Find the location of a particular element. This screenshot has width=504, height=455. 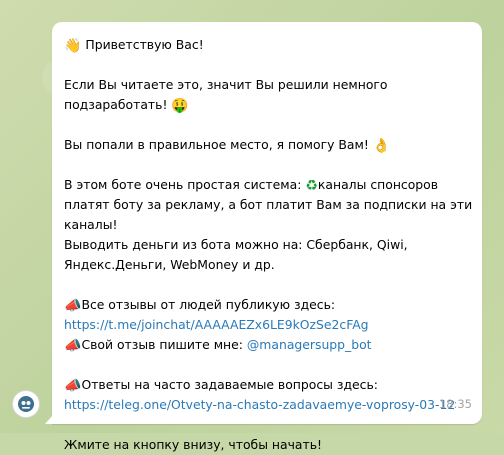

reviews-line: 📣Все отзывы от людей публикую здесь: is located at coordinates (267, 305).